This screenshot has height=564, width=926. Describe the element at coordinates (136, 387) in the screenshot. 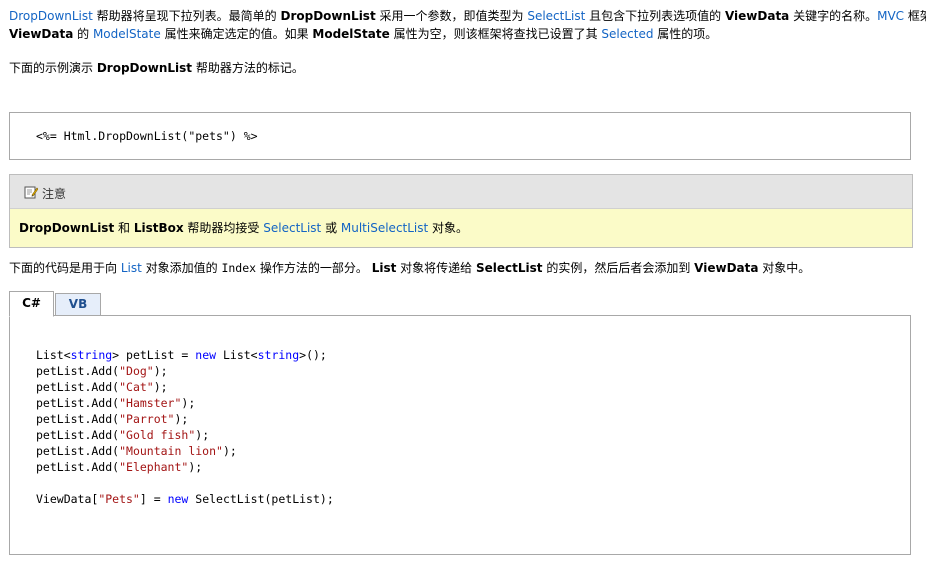

I see `code-string-literal: "Cat"` at that location.